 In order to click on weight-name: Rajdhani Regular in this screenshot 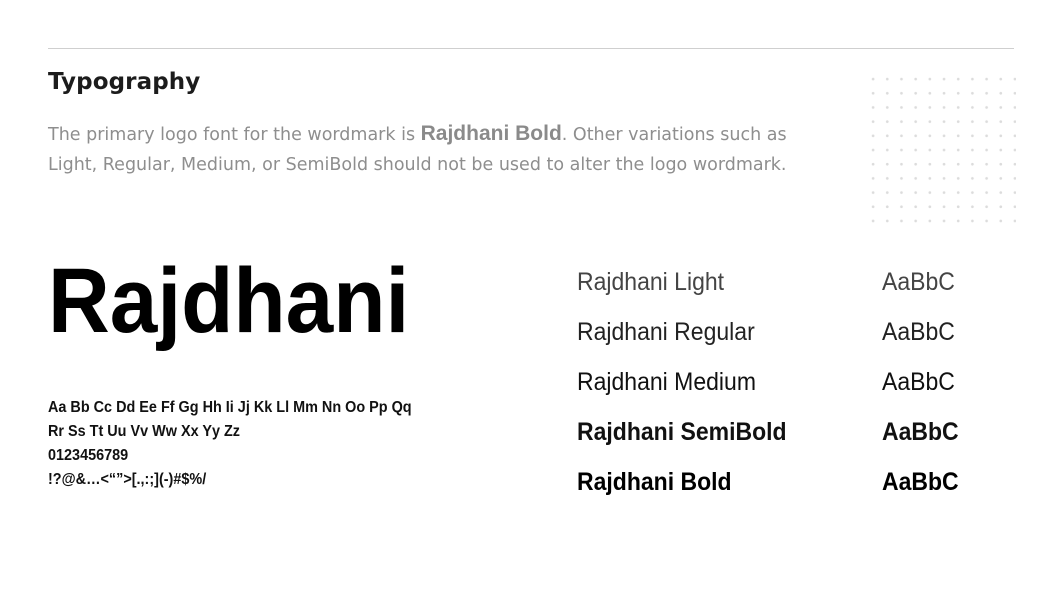, I will do `click(666, 332)`.